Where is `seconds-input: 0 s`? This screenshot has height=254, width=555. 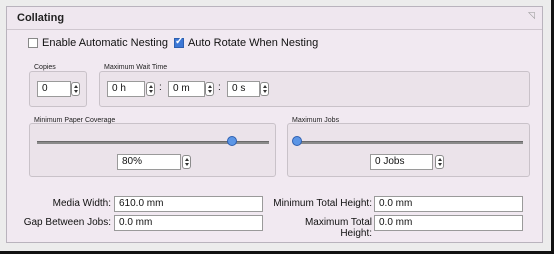 seconds-input: 0 s is located at coordinates (243, 89).